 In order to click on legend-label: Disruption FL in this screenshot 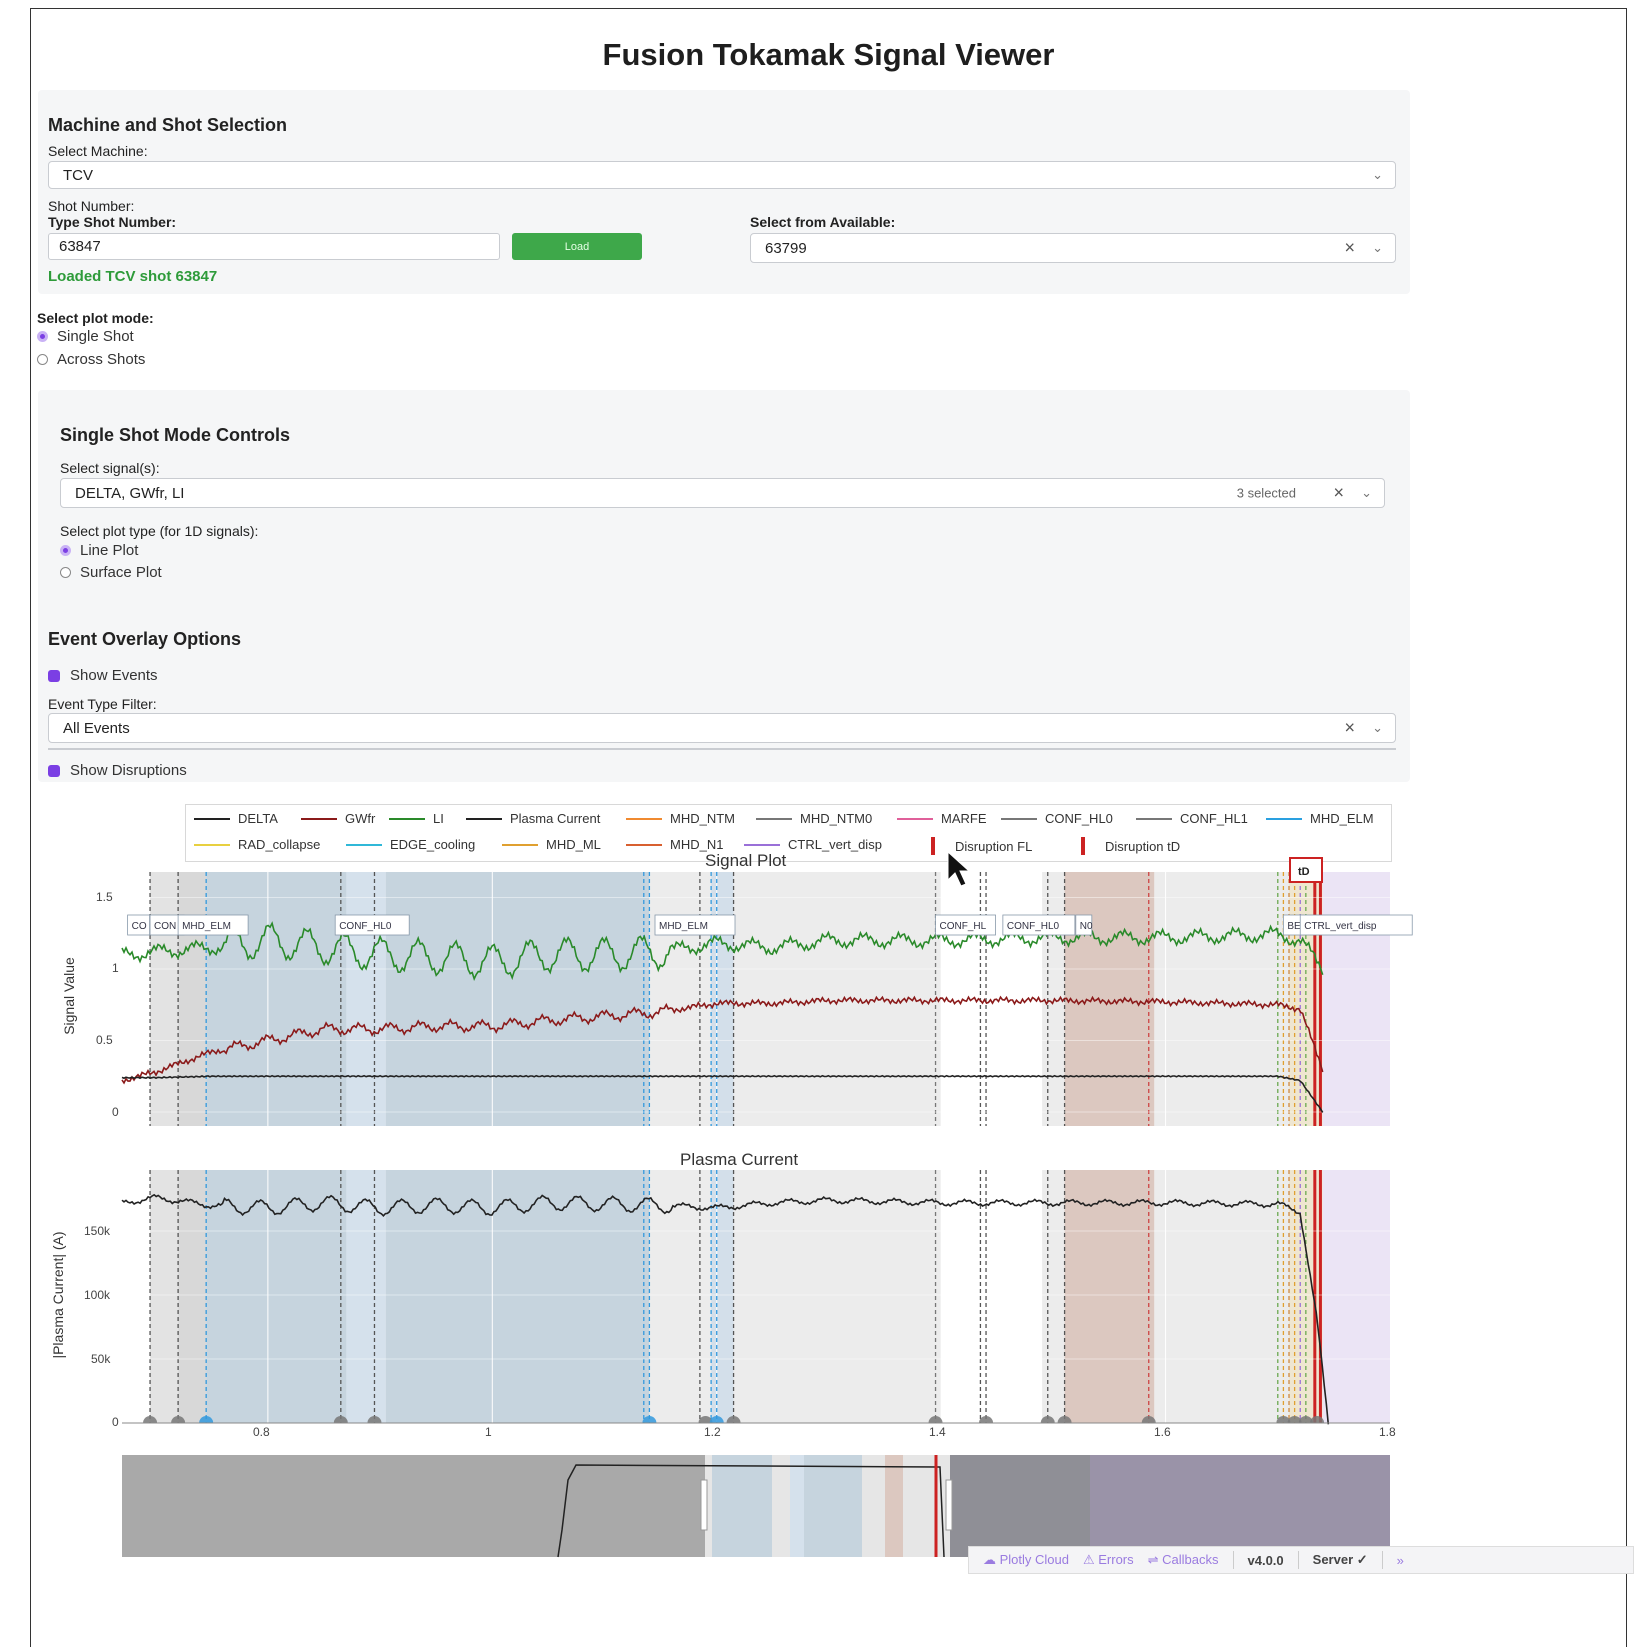, I will do `click(994, 846)`.